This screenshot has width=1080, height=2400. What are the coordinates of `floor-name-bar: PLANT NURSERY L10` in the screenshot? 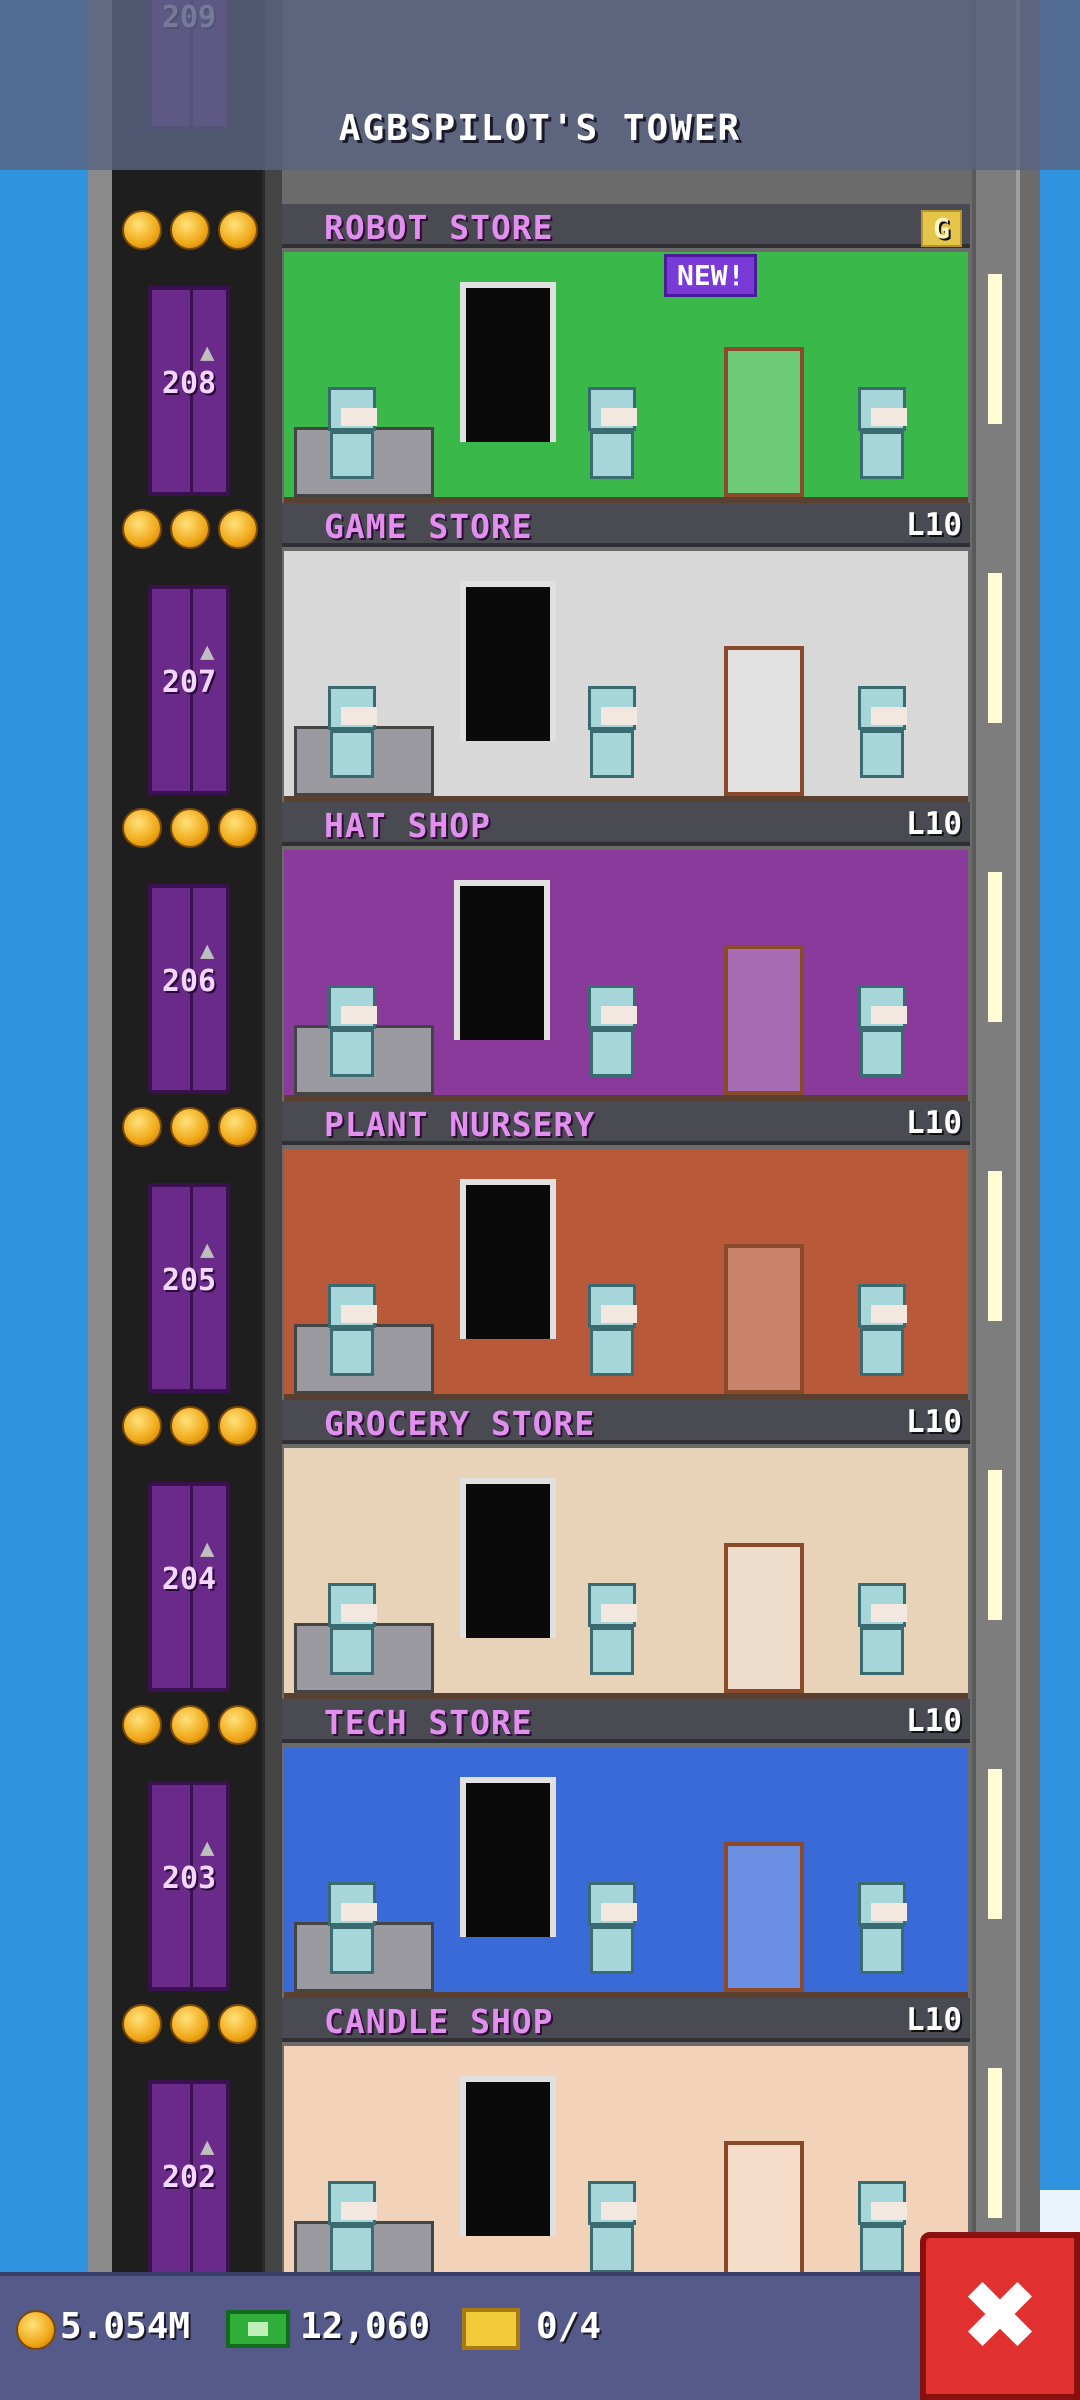 It's located at (626, 1123).